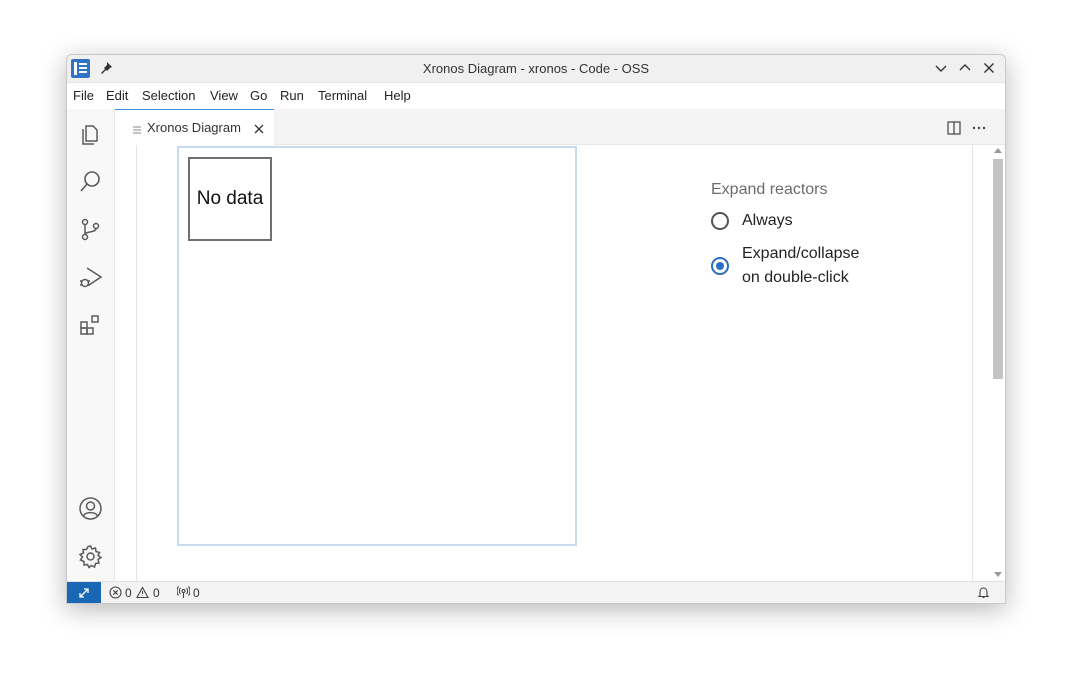 The height and width of the screenshot is (681, 1071). What do you see at coordinates (979, 128) in the screenshot?
I see `more-actions-icon` at bounding box center [979, 128].